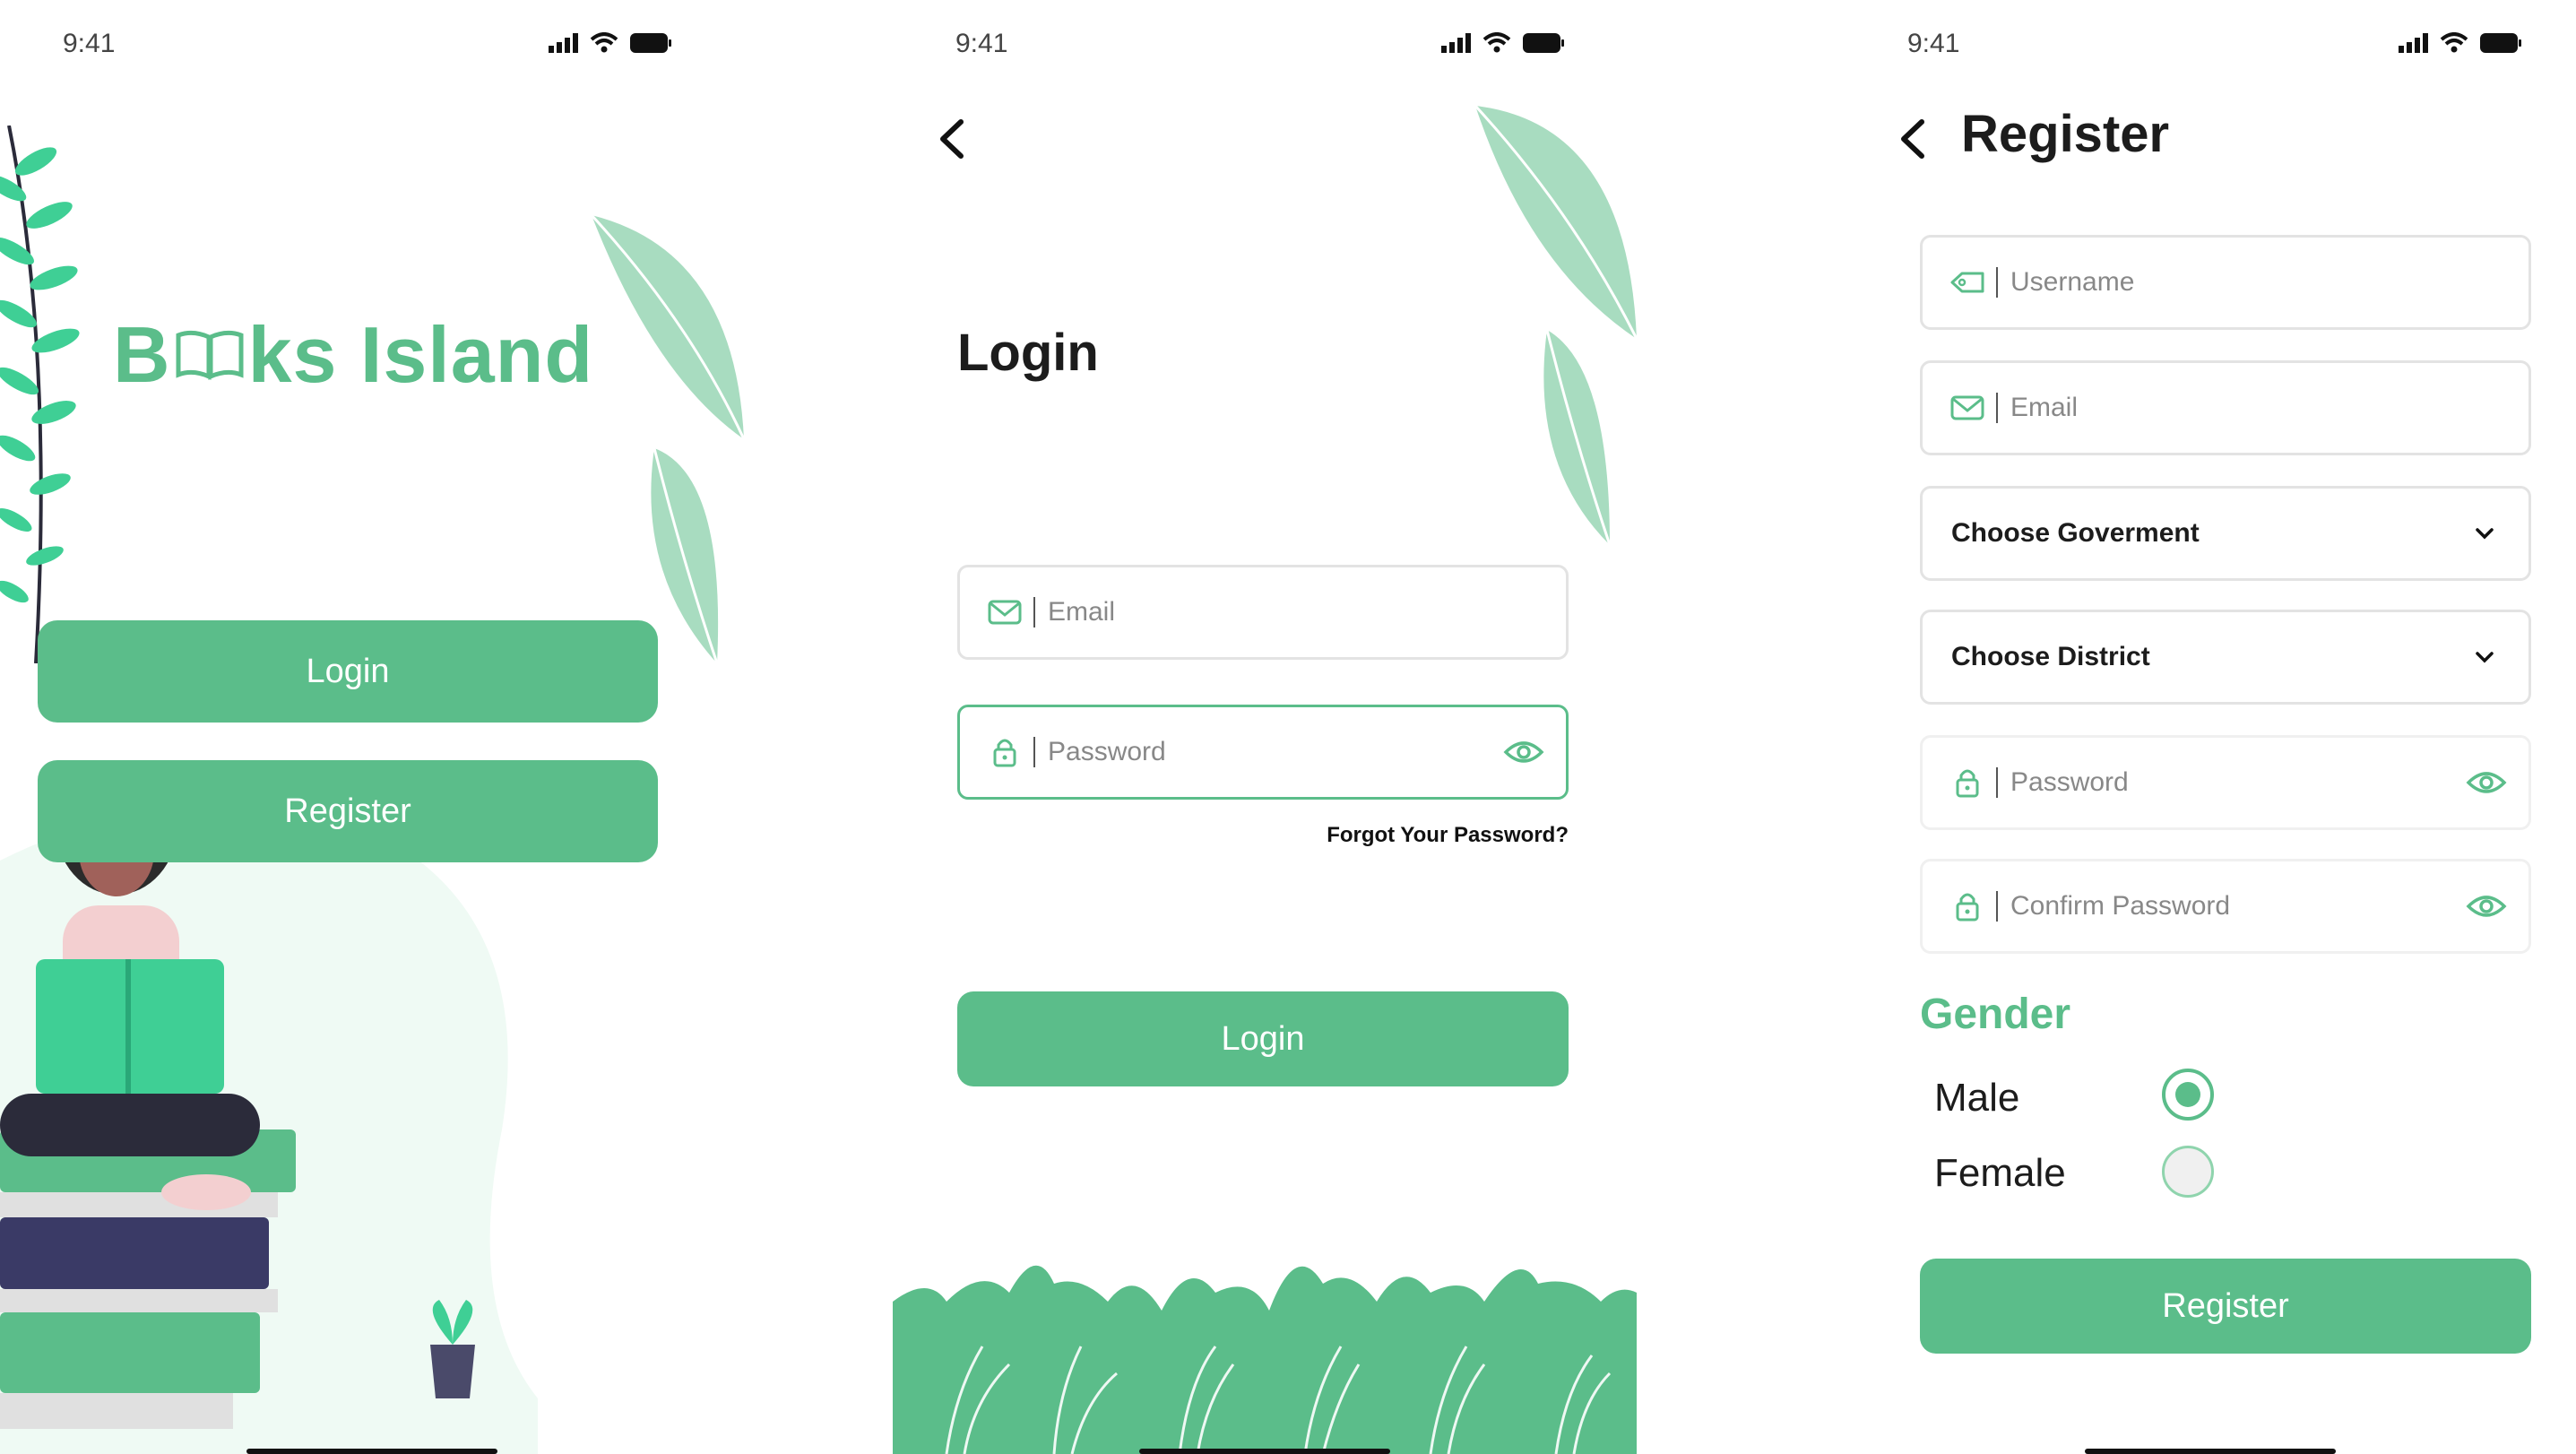 The width and height of the screenshot is (2576, 1454). Describe the element at coordinates (2225, 1306) in the screenshot. I see `register-submit-button: Register` at that location.